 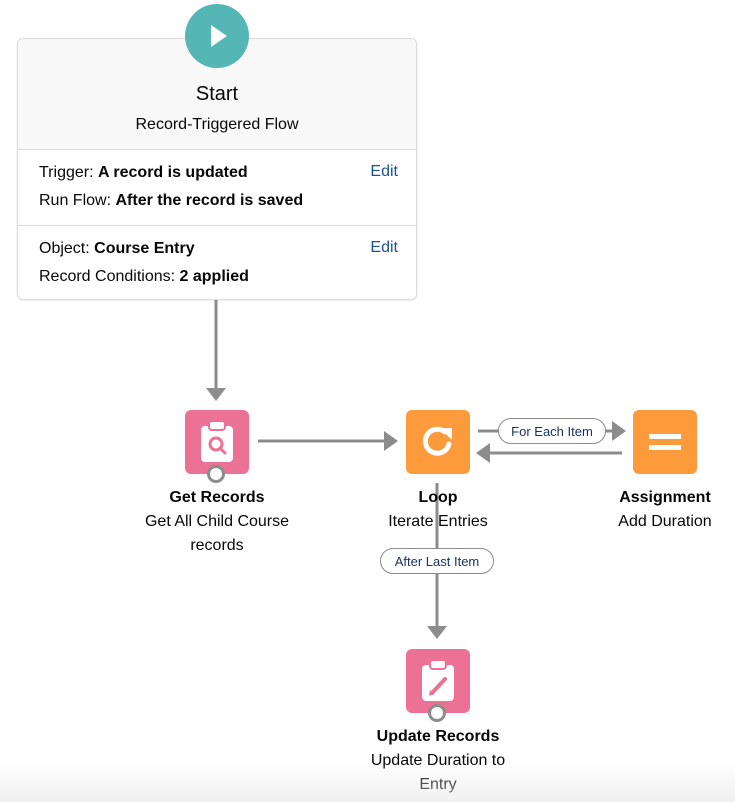 What do you see at coordinates (650, 510) in the screenshot?
I see `assignment-label: Assignment Add Duration` at bounding box center [650, 510].